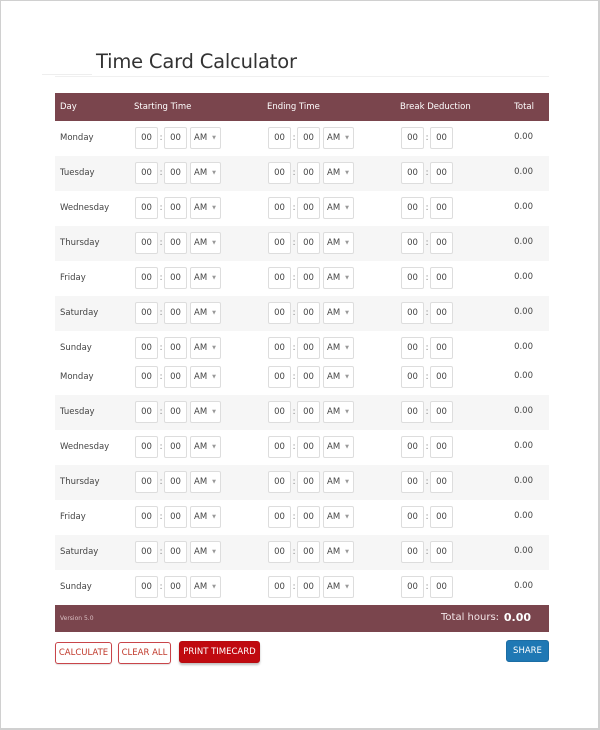  What do you see at coordinates (219, 652) in the screenshot?
I see `print-timecard-button: PRINT TIMECARD` at bounding box center [219, 652].